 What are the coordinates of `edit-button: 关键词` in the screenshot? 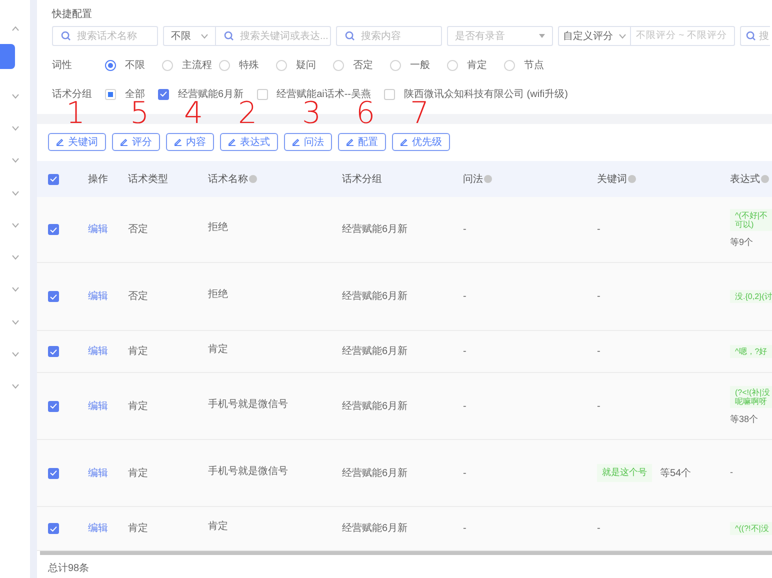 It's located at (77, 142).